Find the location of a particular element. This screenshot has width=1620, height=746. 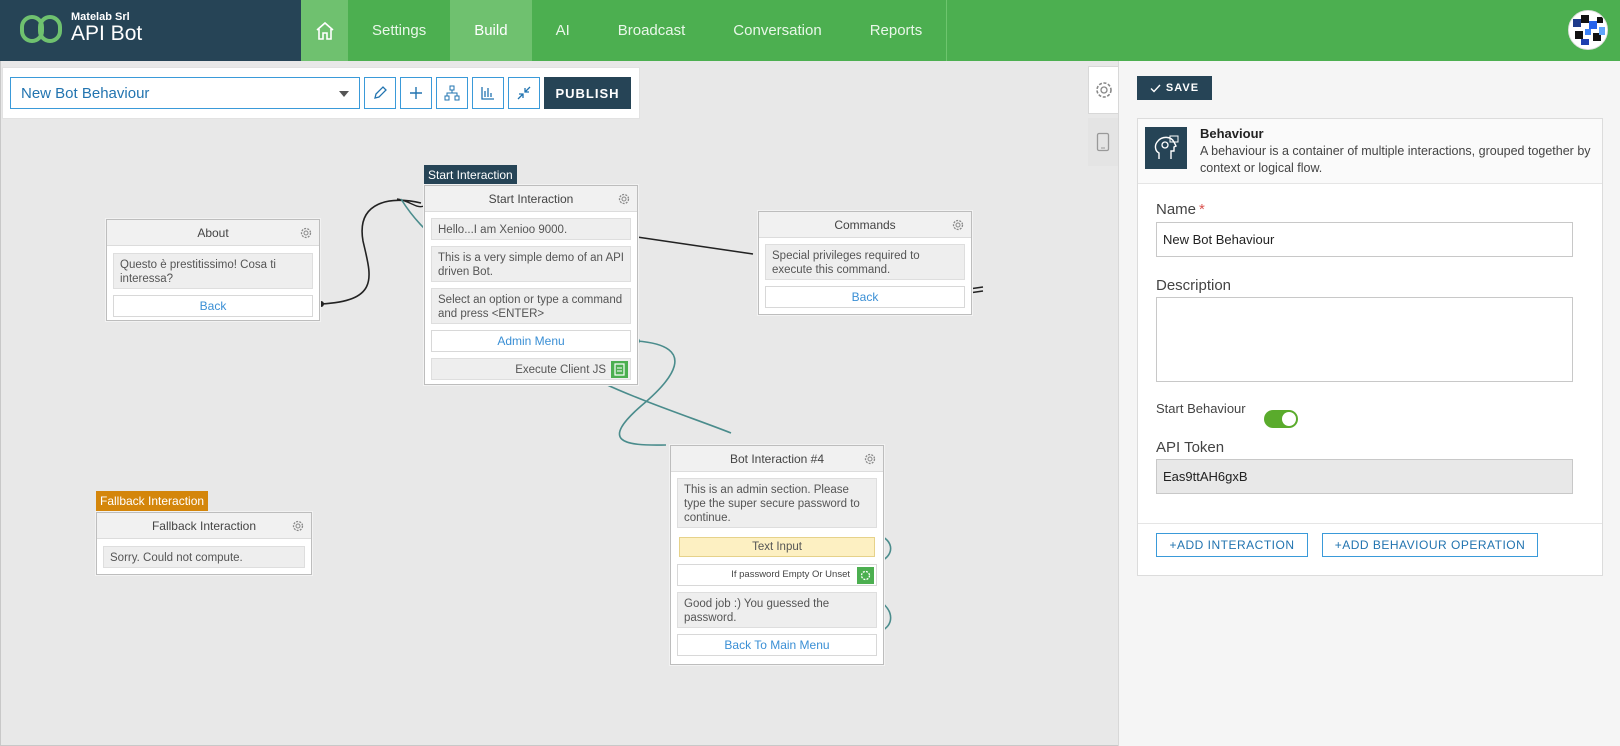

add-behaviour-operation-button: +ADD BEHAVIOUR OPERATION is located at coordinates (1430, 545).